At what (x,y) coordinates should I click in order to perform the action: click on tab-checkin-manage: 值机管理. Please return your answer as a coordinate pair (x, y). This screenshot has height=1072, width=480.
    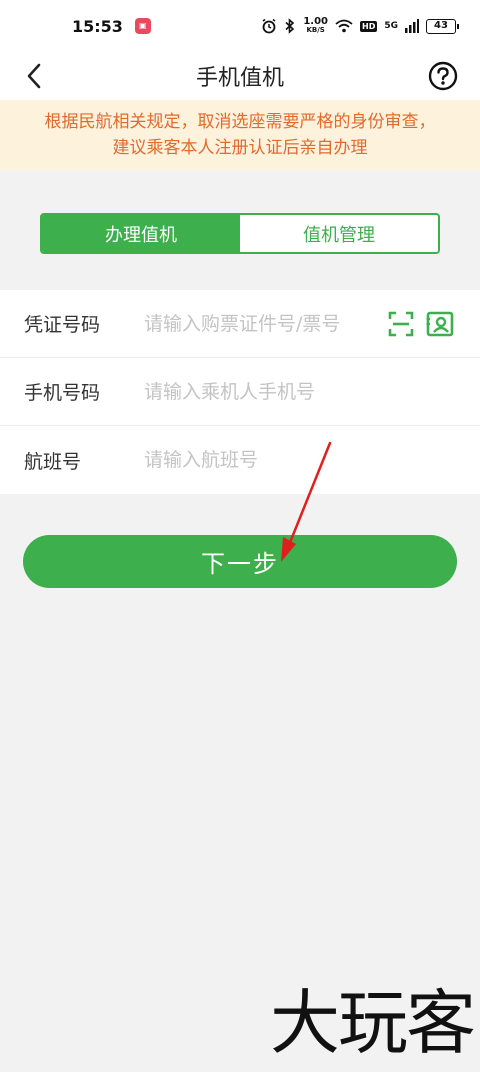
    Looking at the image, I should click on (339, 233).